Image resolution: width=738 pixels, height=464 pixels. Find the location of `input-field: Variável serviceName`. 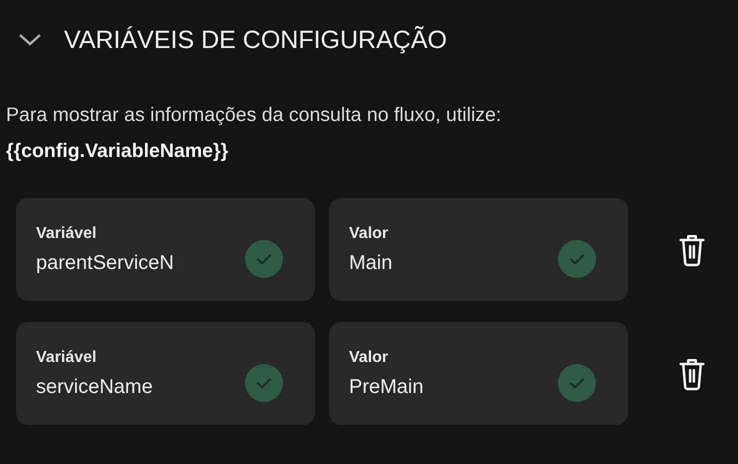

input-field: Variável serviceName is located at coordinates (165, 373).